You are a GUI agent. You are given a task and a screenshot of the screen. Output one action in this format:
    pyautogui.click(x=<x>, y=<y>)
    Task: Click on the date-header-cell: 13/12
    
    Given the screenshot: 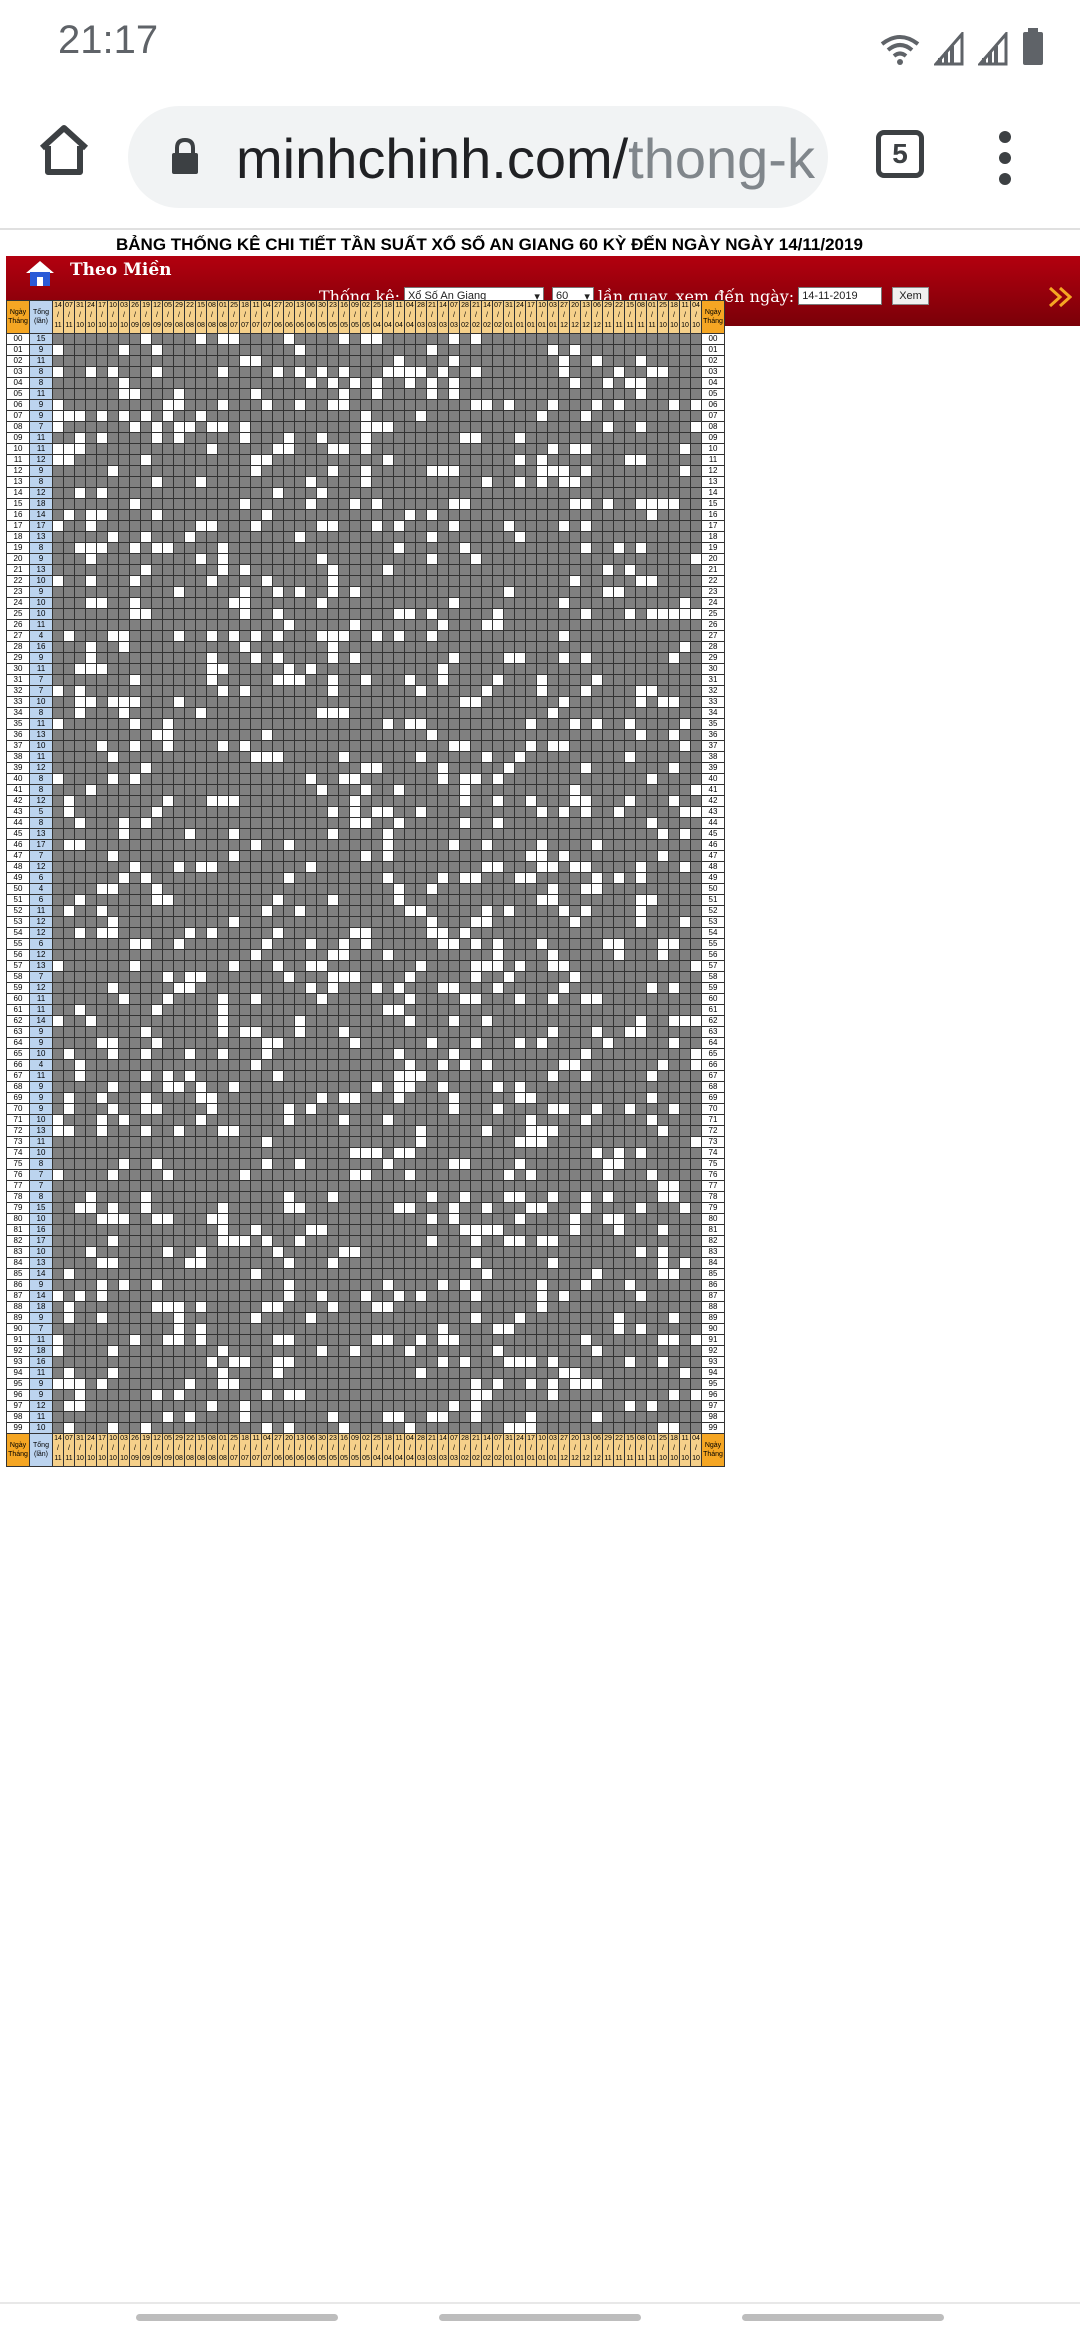 What is the action you would take?
    pyautogui.click(x=586, y=317)
    